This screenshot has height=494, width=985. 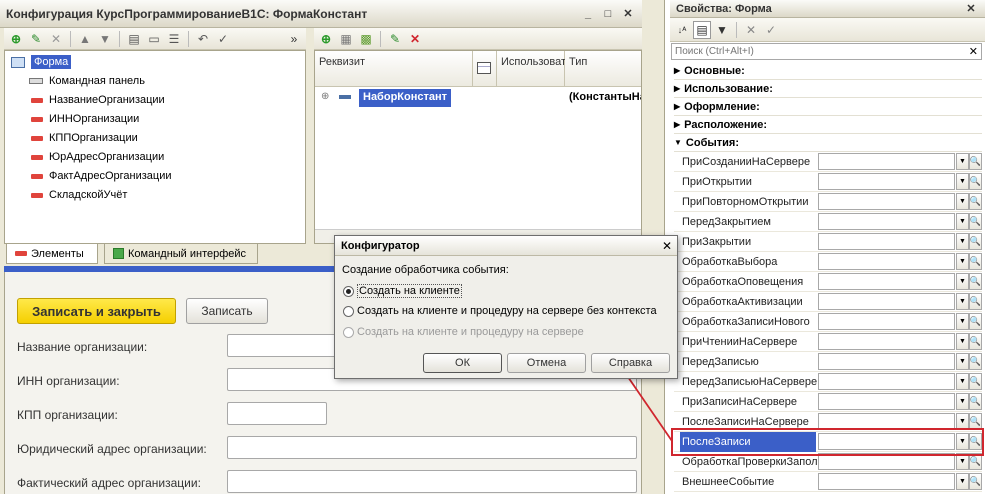 I want to click on radio-disabled-icon, so click(x=348, y=332).